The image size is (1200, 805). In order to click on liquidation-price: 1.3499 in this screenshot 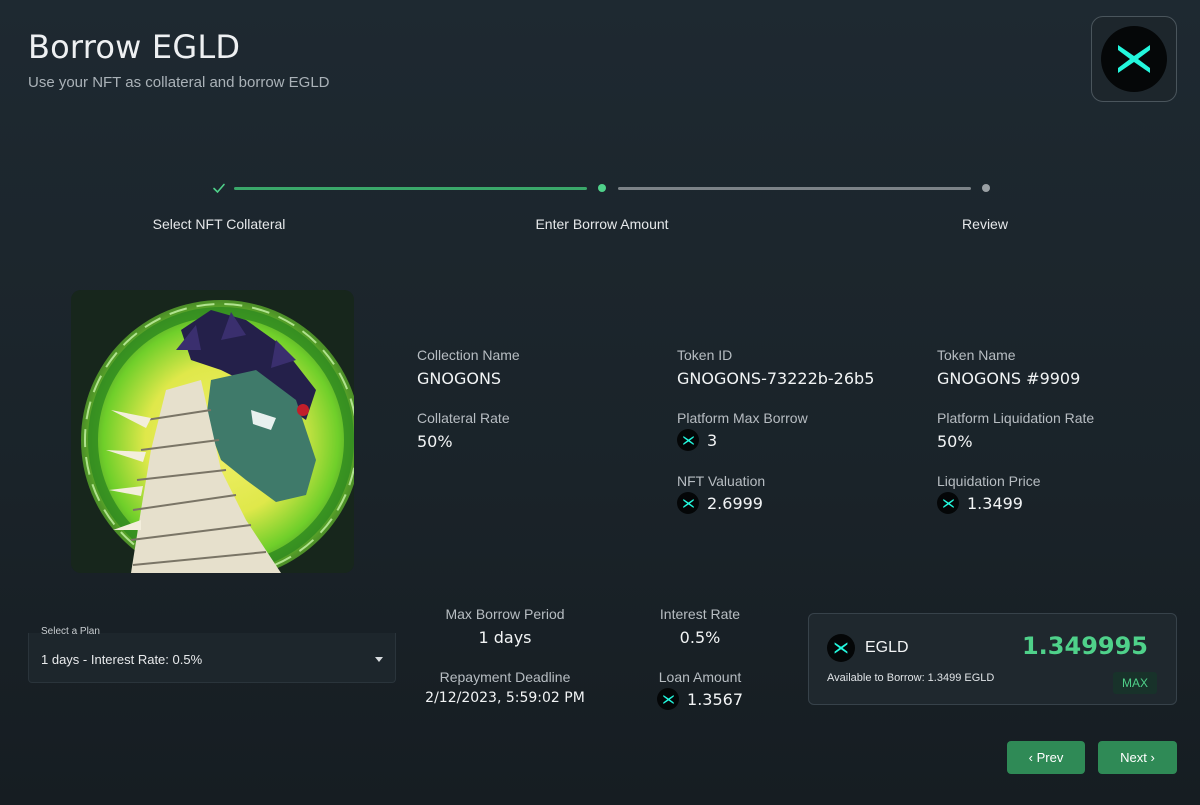, I will do `click(980, 503)`.